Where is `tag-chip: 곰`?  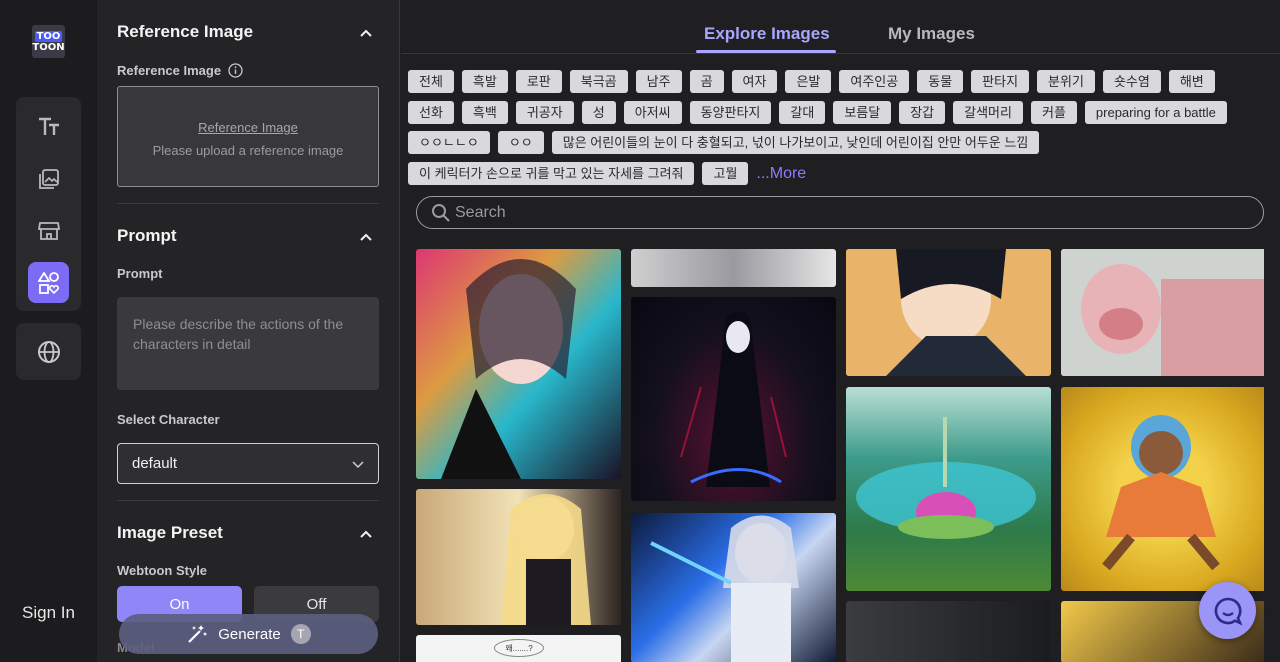 tag-chip: 곰 is located at coordinates (706, 81).